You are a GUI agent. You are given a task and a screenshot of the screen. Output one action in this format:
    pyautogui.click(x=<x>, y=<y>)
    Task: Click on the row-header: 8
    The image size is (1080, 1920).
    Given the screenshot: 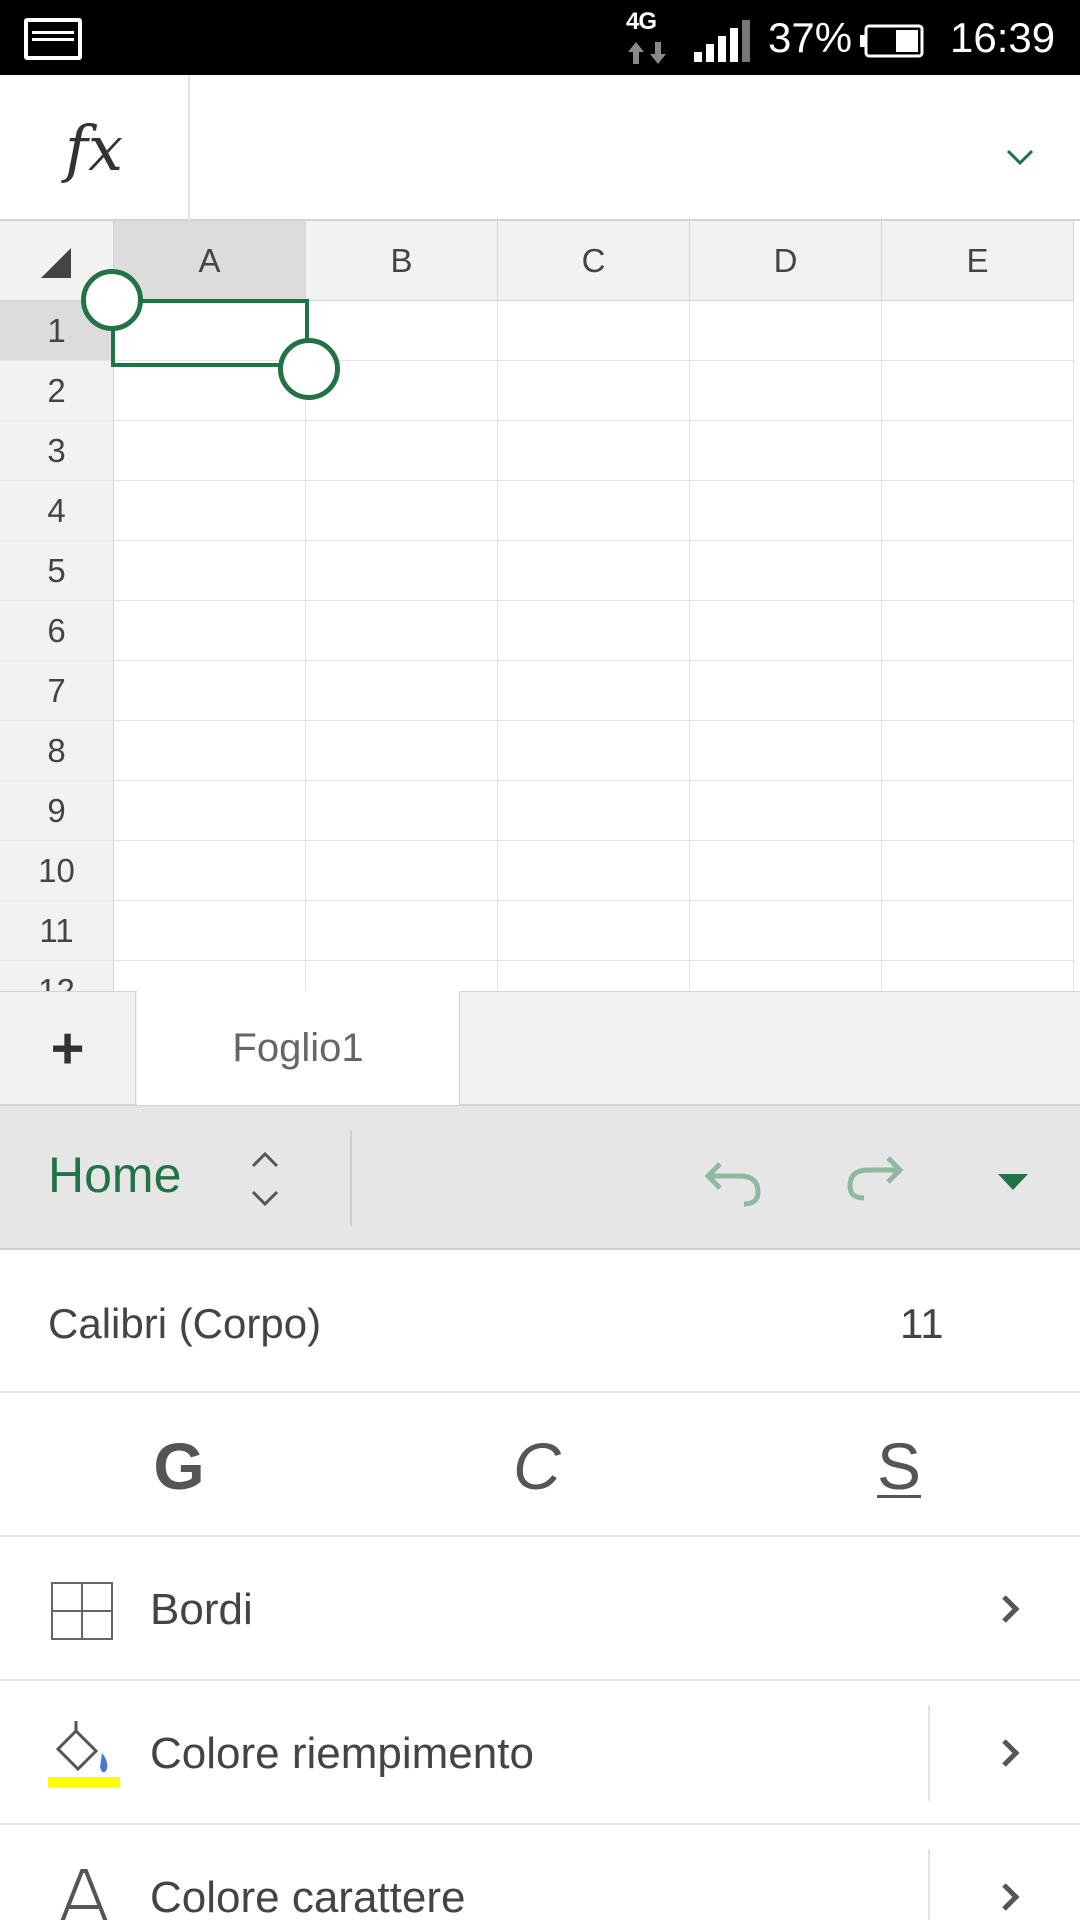 What is the action you would take?
    pyautogui.click(x=57, y=751)
    